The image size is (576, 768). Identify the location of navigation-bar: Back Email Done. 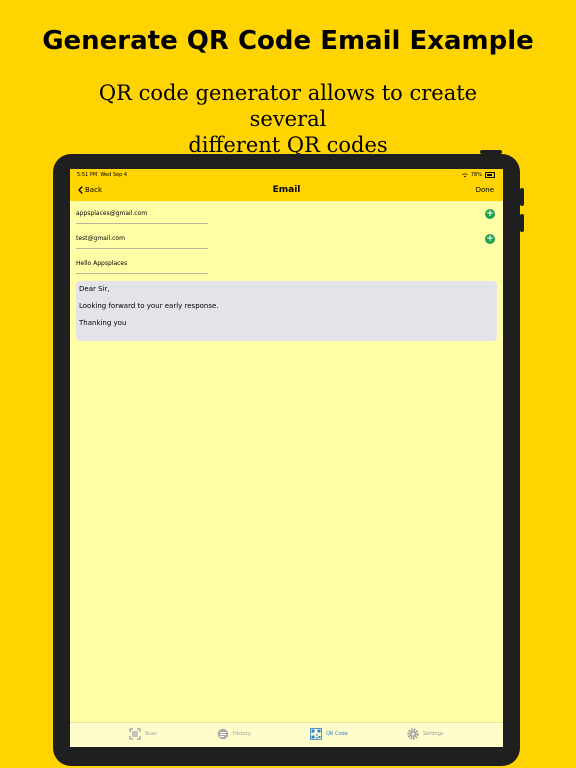
(286, 191).